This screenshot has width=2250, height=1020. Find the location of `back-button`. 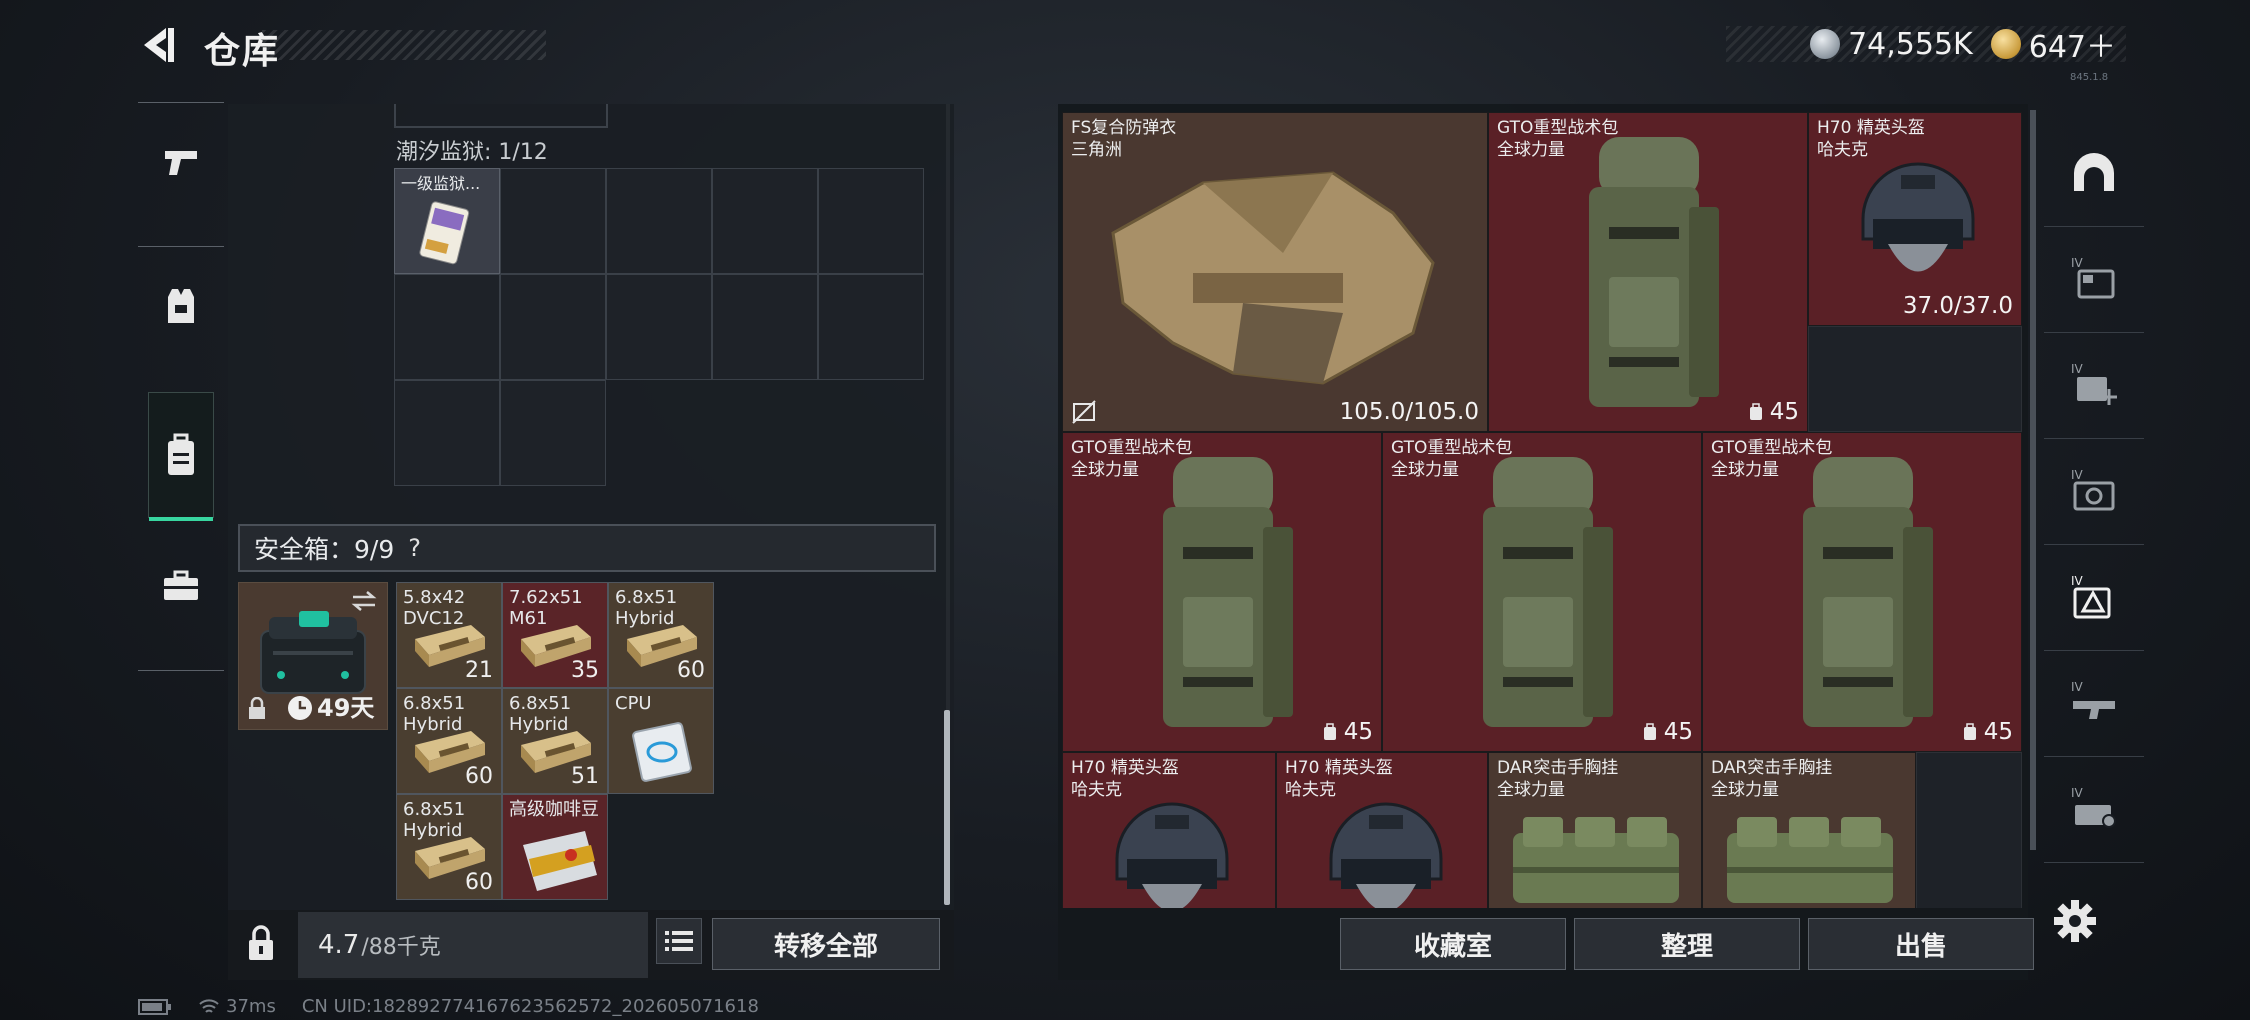

back-button is located at coordinates (159, 45).